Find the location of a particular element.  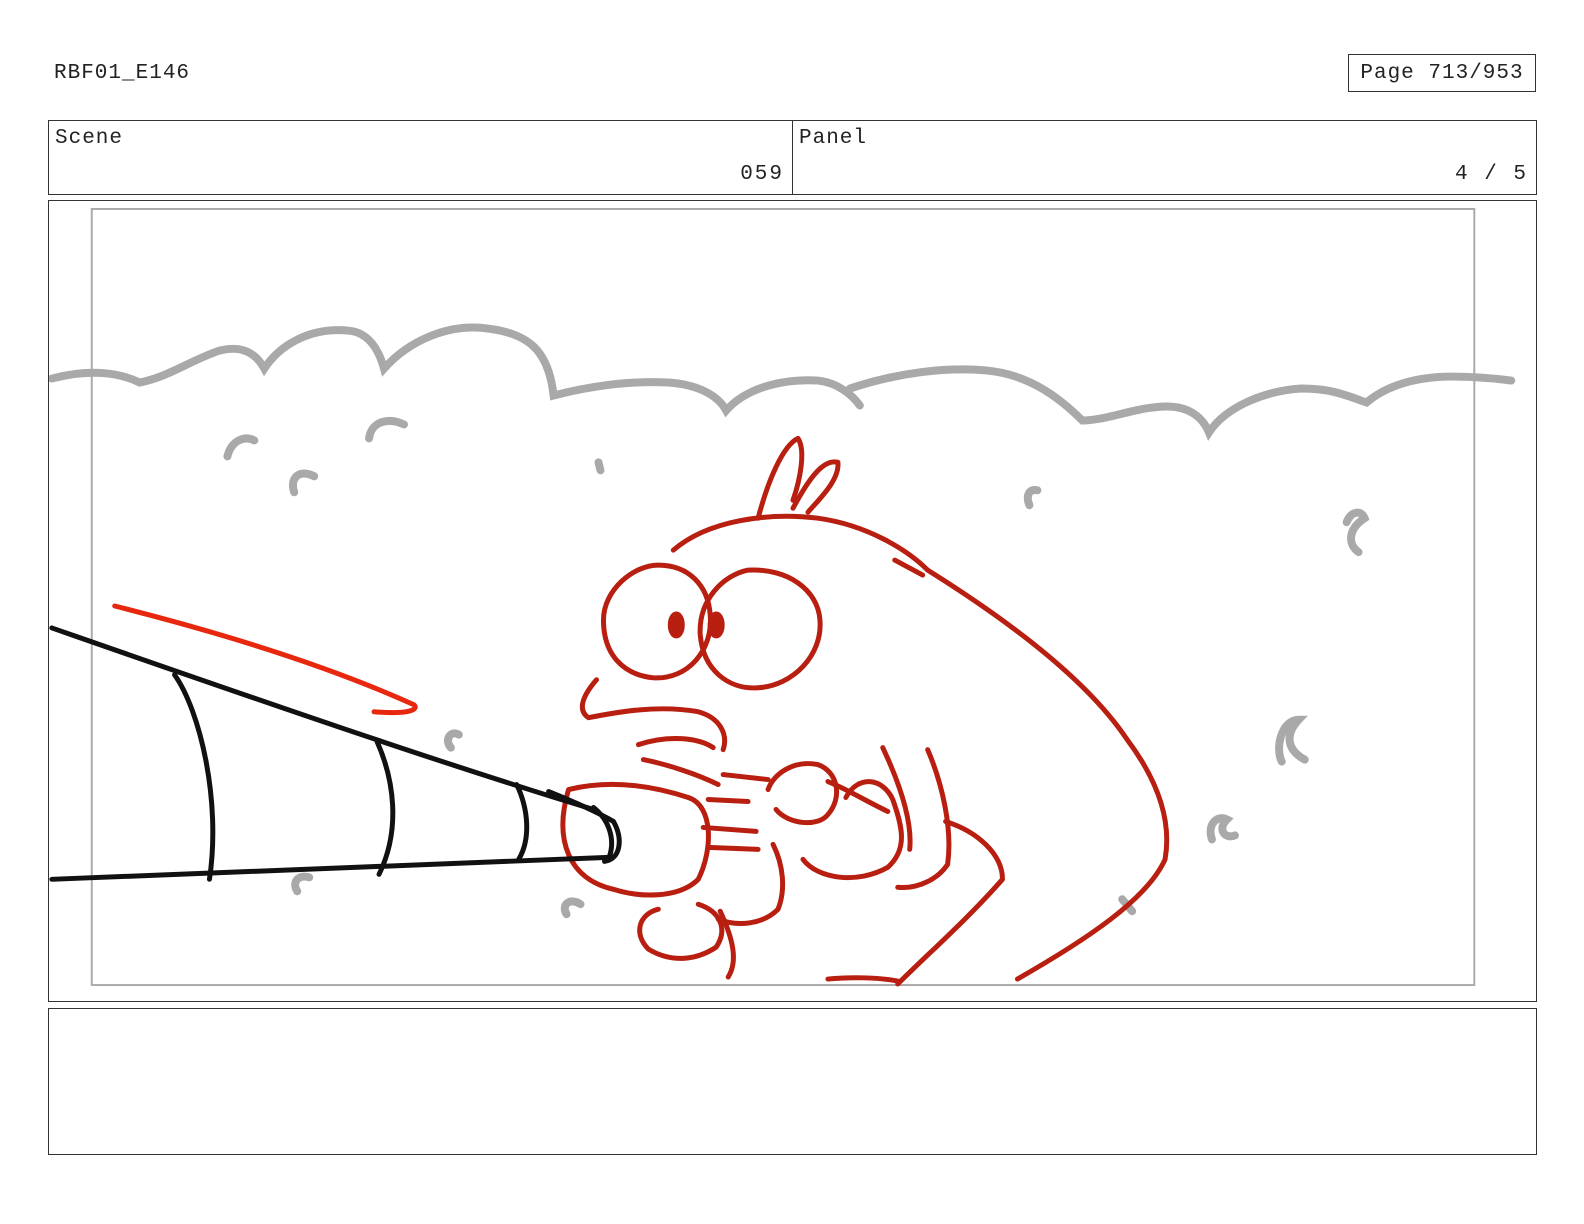

panel-number: 4 / 5 is located at coordinates (1491, 174).